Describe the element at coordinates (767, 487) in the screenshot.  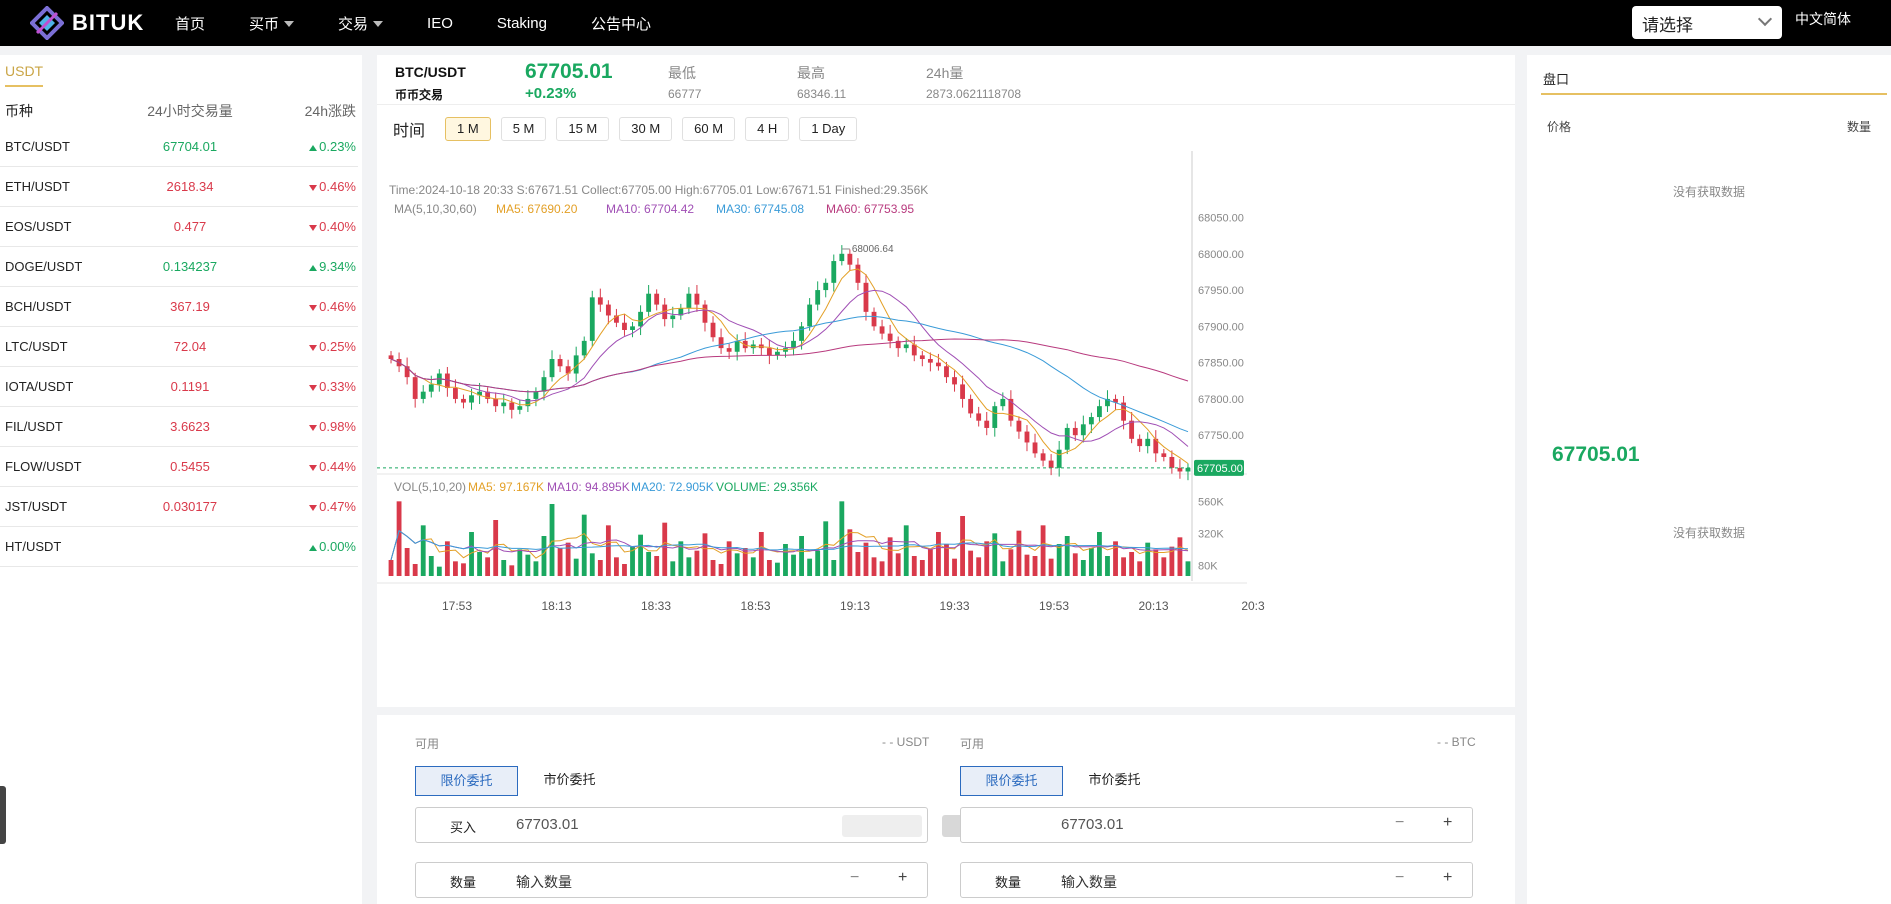
I see `vol-legend-item: VOLUME: 29.356K` at that location.